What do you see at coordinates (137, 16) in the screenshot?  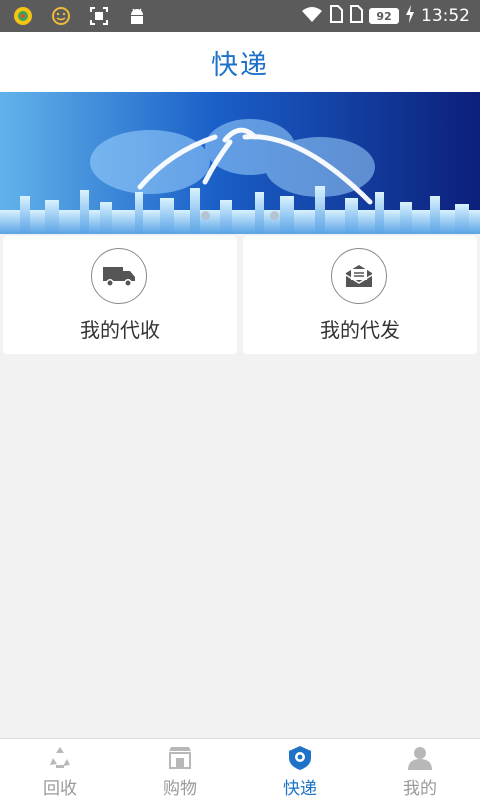 I see `android-icon` at bounding box center [137, 16].